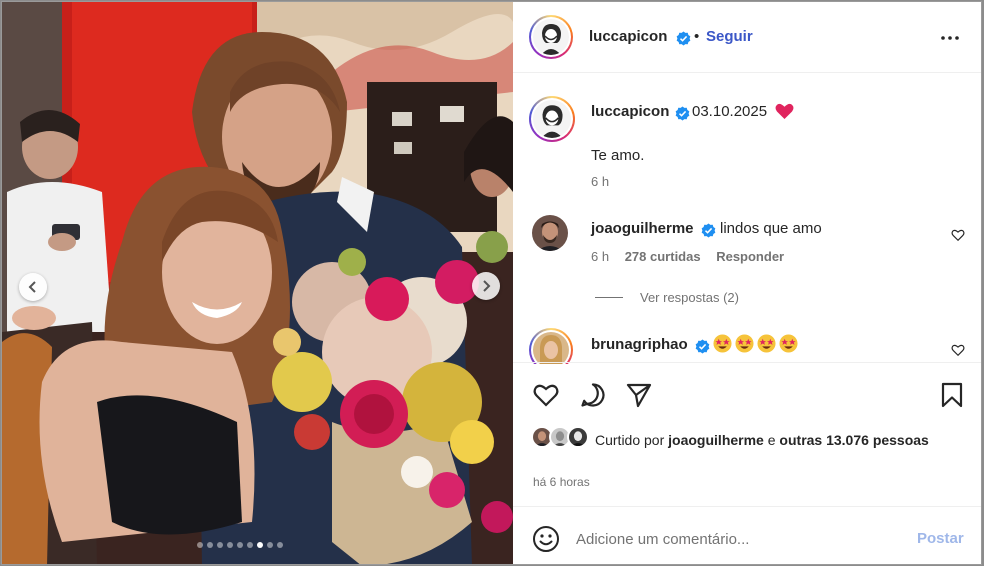  Describe the element at coordinates (901, 440) in the screenshot. I see `liked-by-suffix: pessoas` at that location.